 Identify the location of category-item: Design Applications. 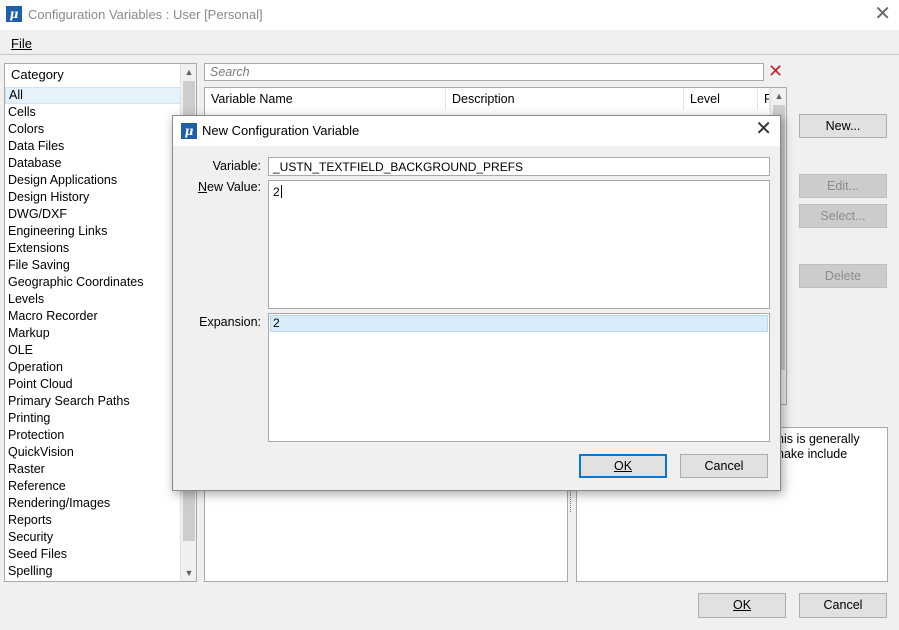
(93, 180).